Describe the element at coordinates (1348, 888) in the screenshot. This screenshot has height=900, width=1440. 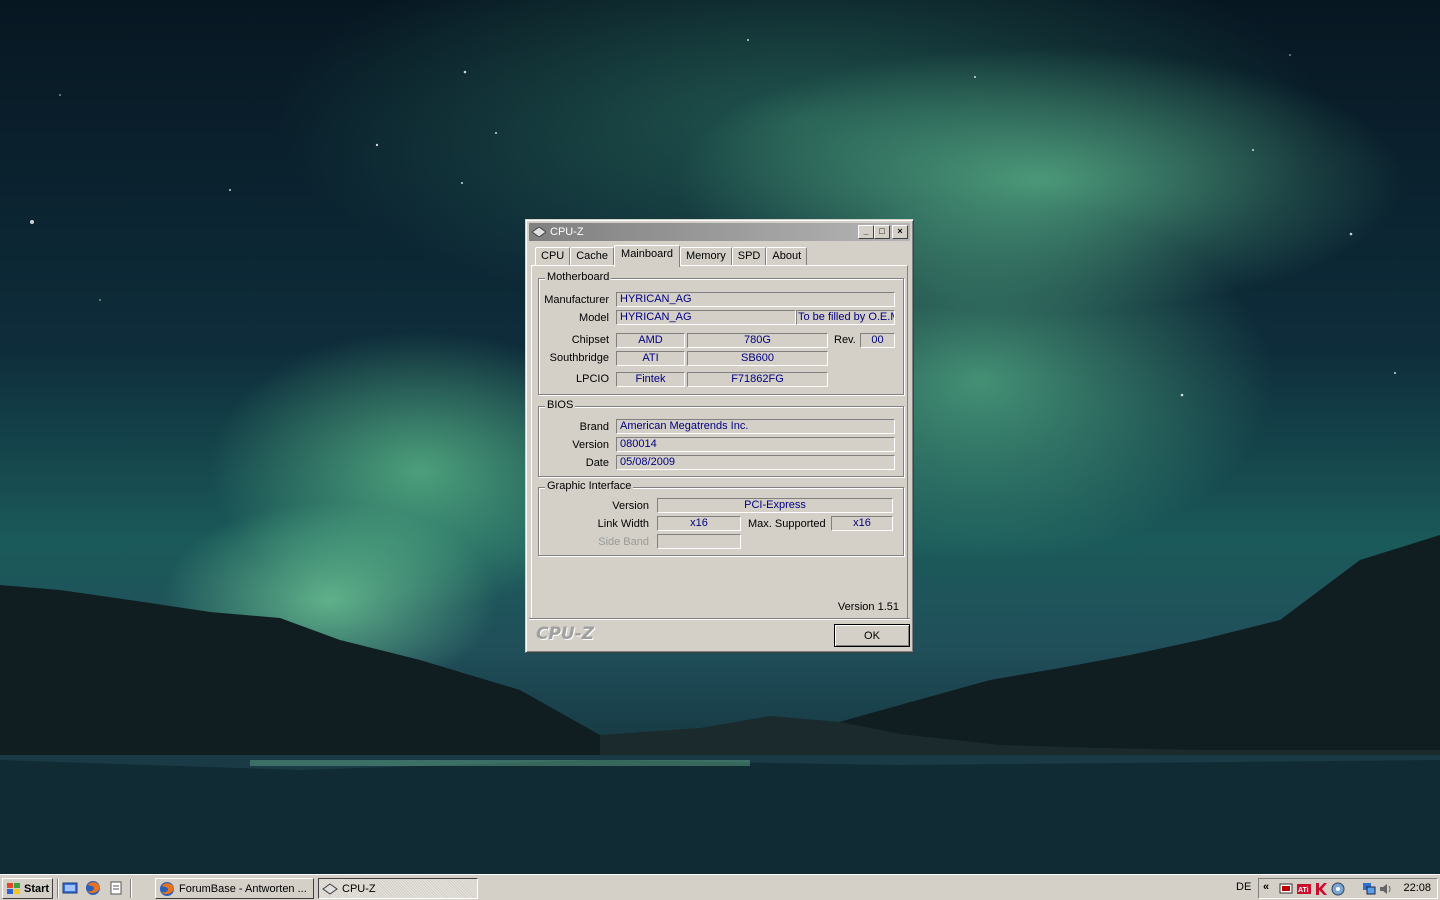
I see `system-tray: « ATi 22:08` at that location.